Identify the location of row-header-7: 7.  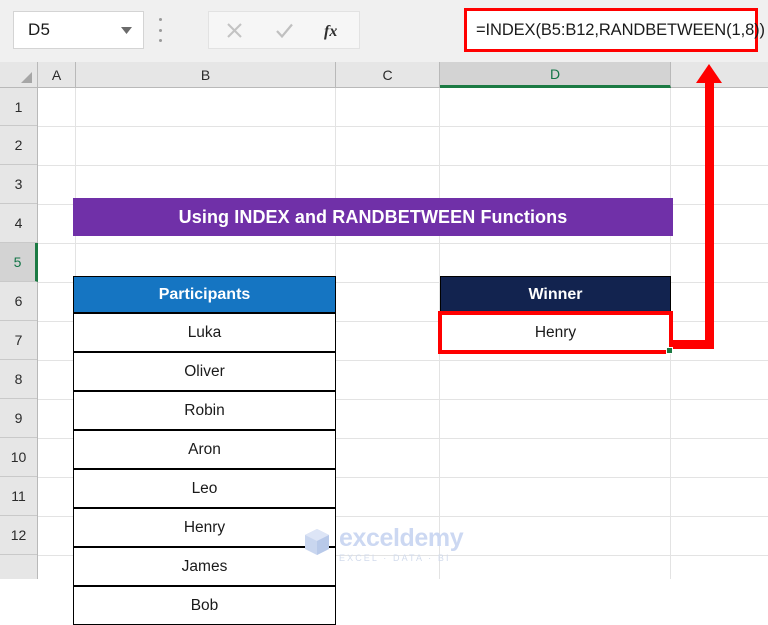
(18, 340).